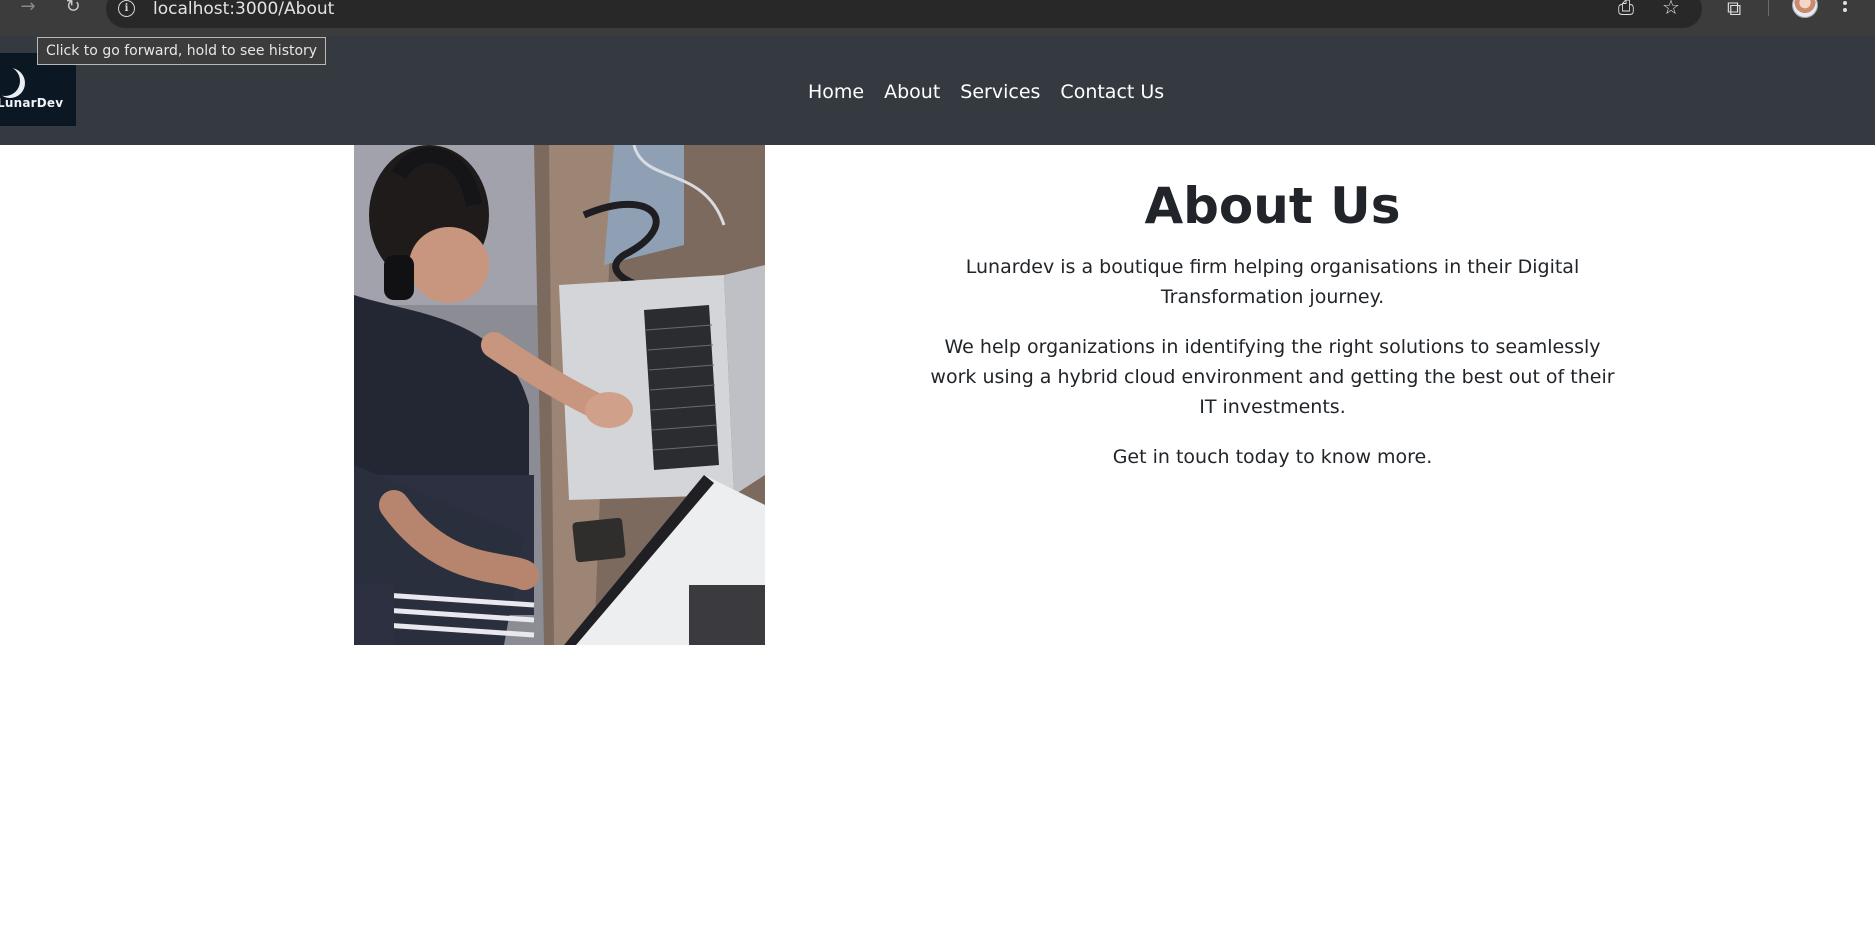 Image resolution: width=1875 pixels, height=947 pixels. I want to click on nav-link-home: Home, so click(836, 92).